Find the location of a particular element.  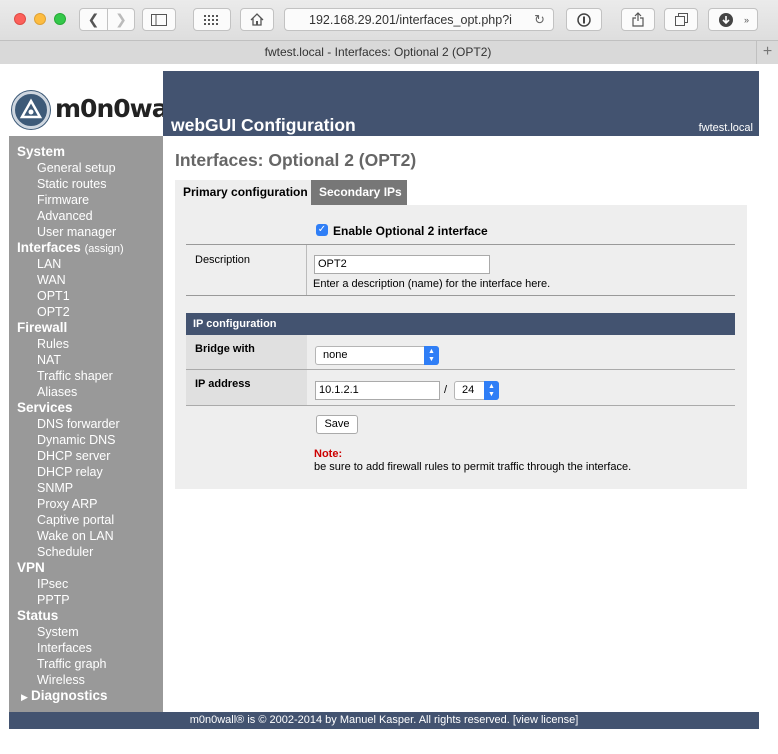

bridge-select-value: none is located at coordinates (335, 355).